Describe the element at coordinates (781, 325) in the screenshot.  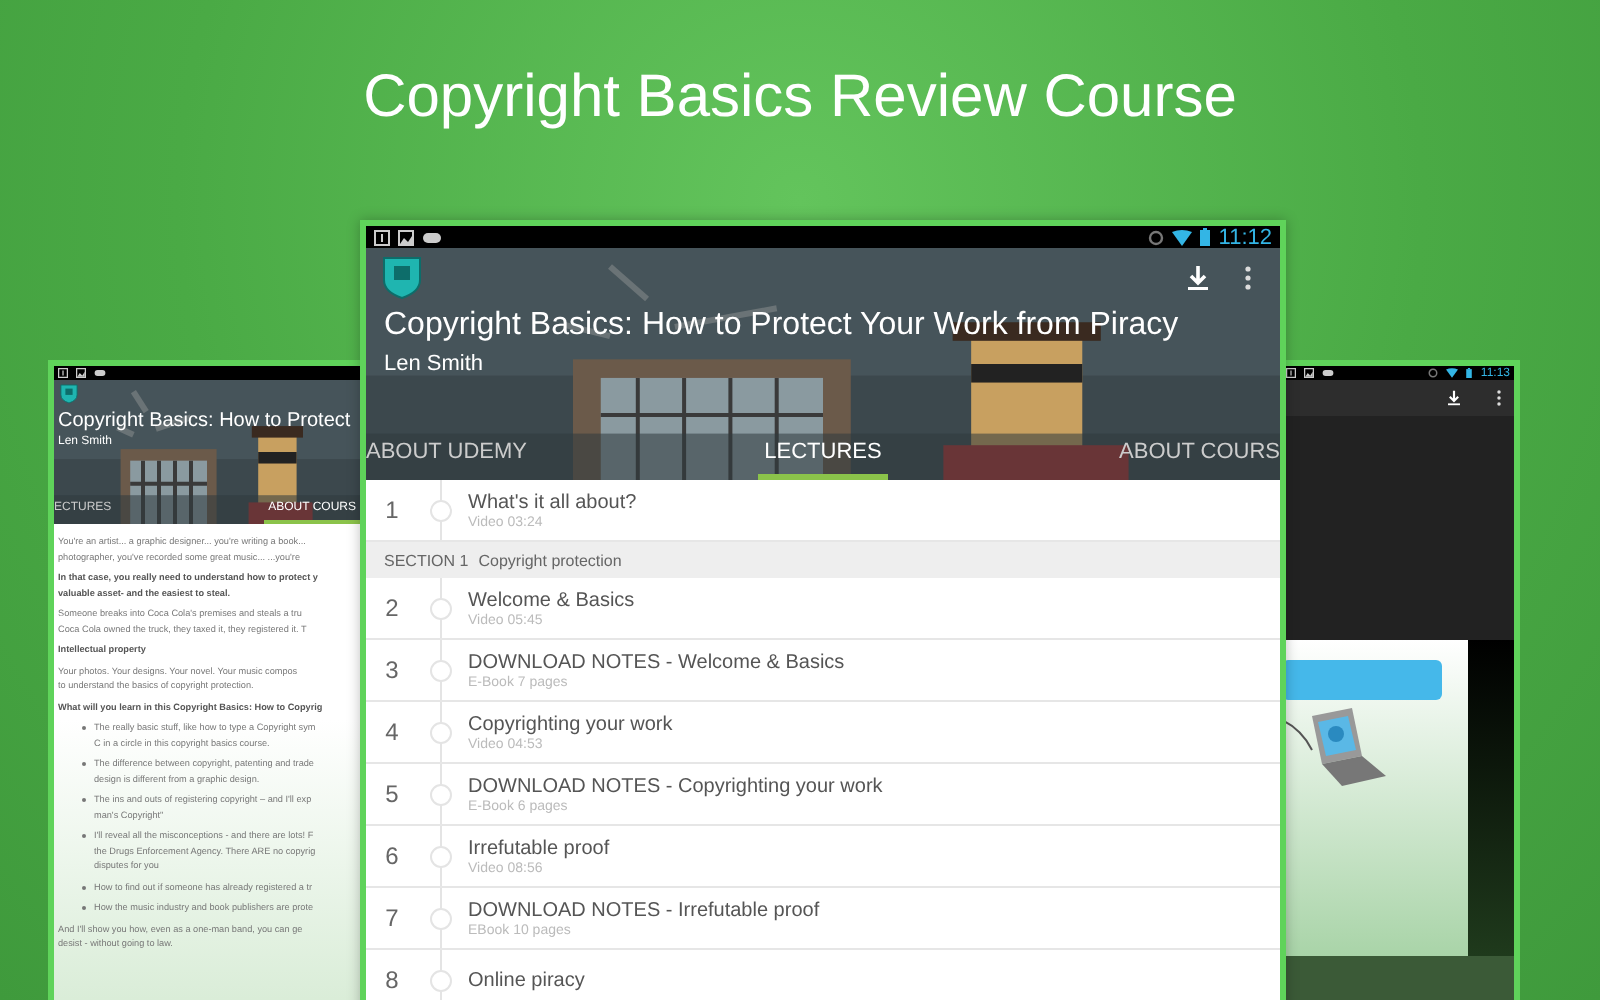
I see `course-title: Copyright Basics: How to Protect Your Work from Piracy` at that location.